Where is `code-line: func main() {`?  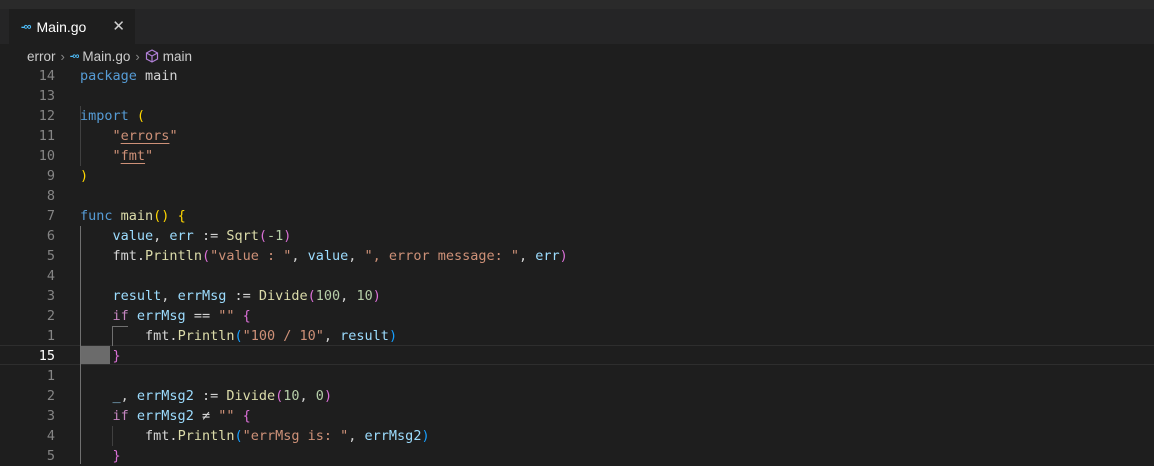
code-line: func main() { is located at coordinates (133, 216).